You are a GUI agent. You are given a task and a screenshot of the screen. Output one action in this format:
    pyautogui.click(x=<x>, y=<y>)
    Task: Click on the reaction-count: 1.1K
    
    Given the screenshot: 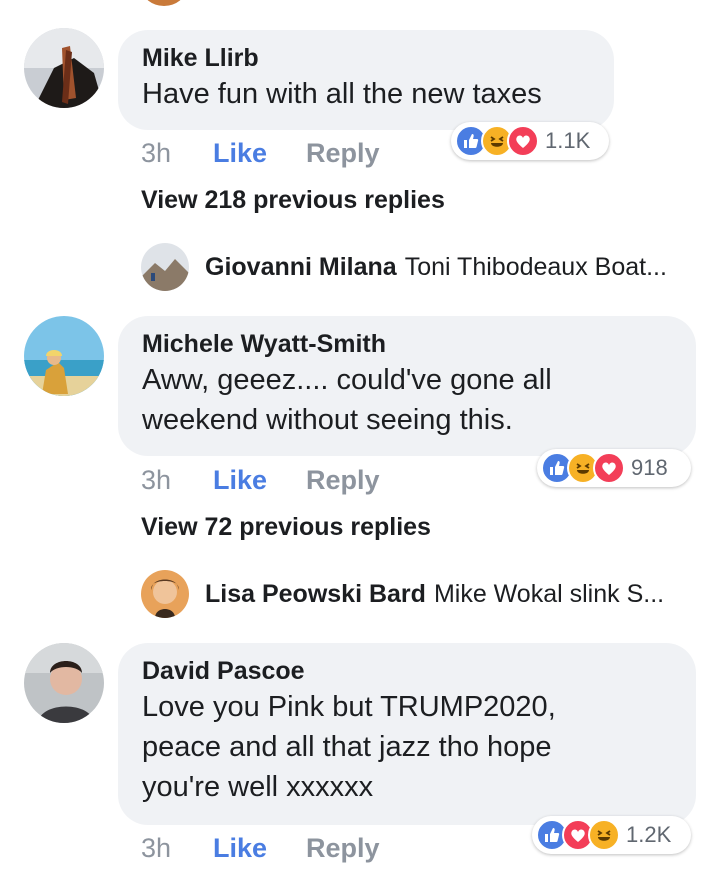 What is the action you would take?
    pyautogui.click(x=568, y=140)
    